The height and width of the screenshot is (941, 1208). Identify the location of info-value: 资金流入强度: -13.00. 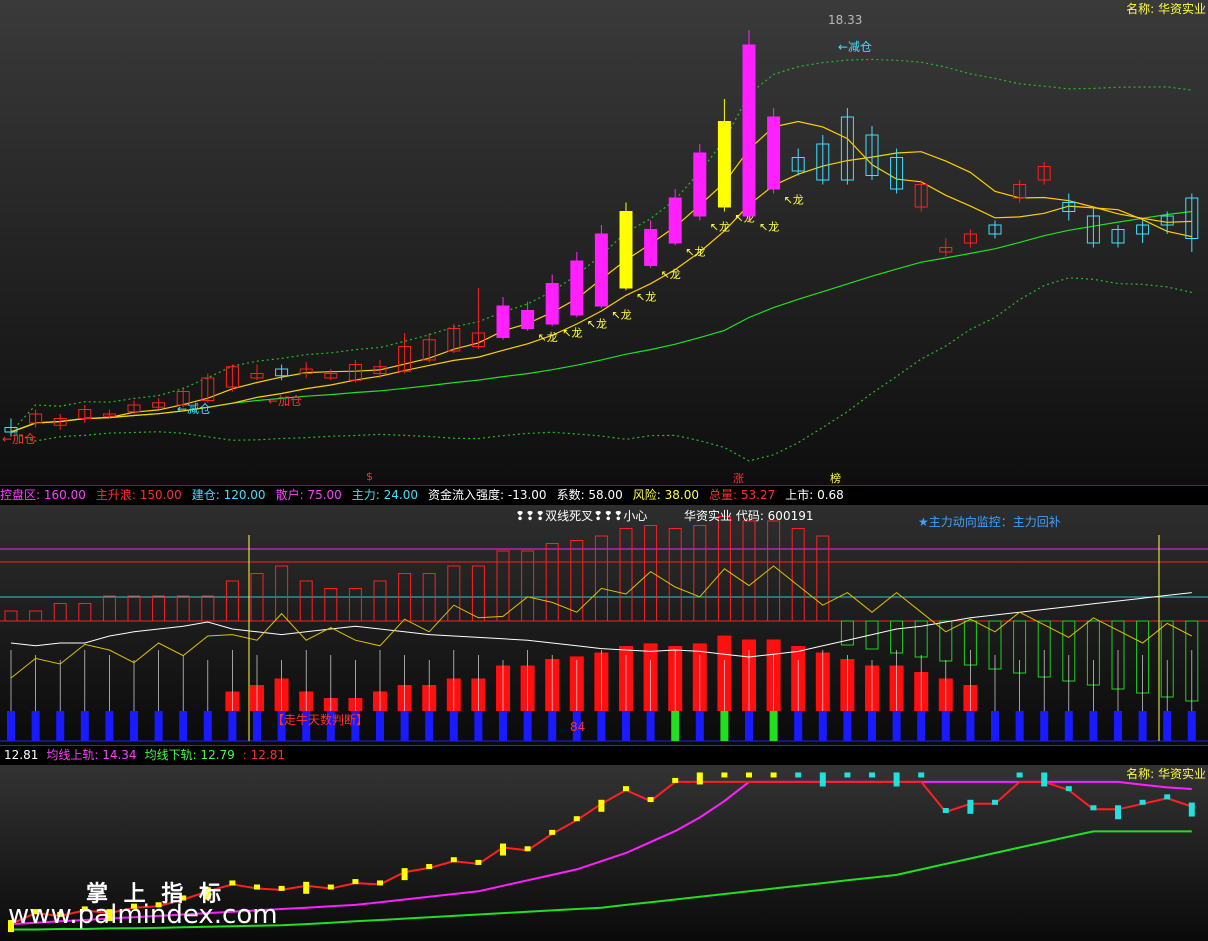
(487, 495).